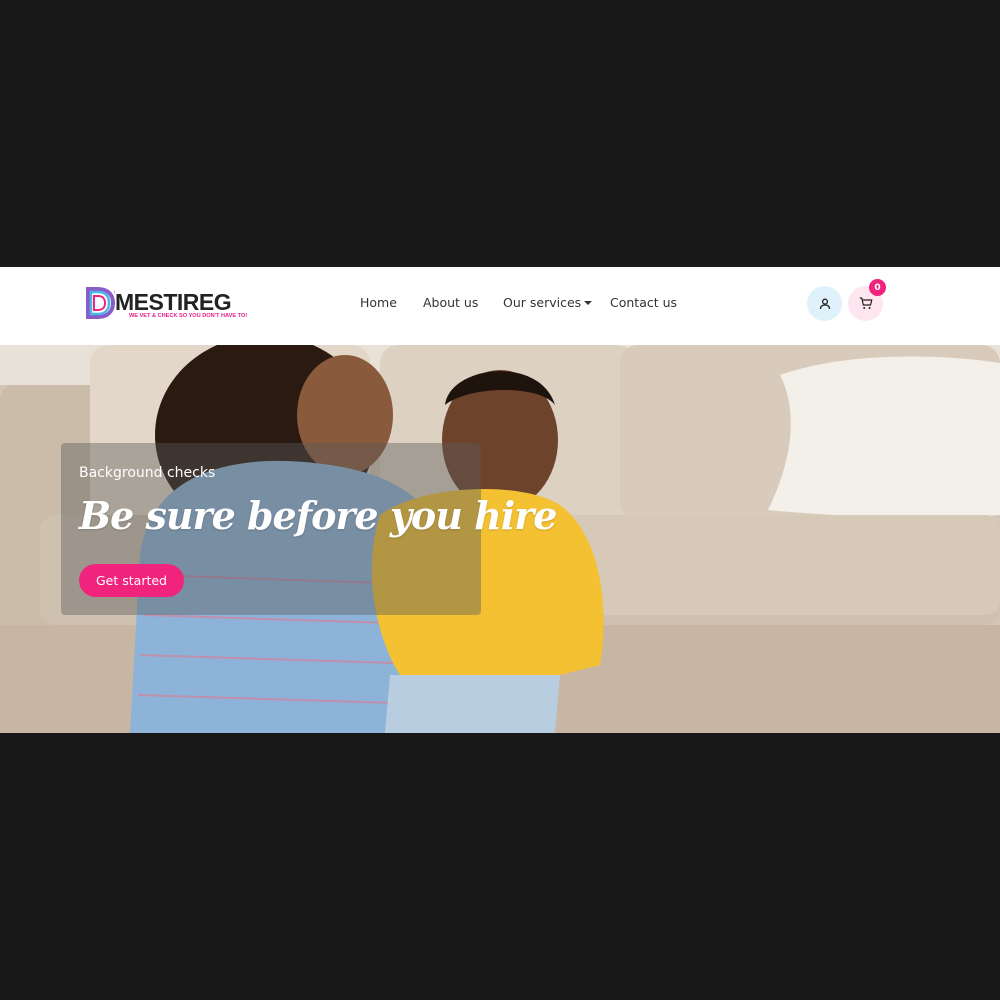 This screenshot has height=1000, width=1000. Describe the element at coordinates (450, 302) in the screenshot. I see `nav-about-us: About us` at that location.